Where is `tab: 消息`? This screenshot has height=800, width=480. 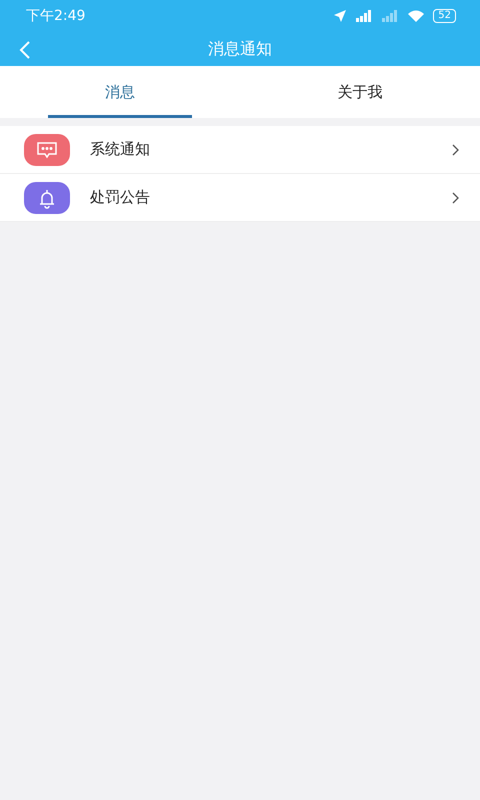
tab: 消息 is located at coordinates (120, 92).